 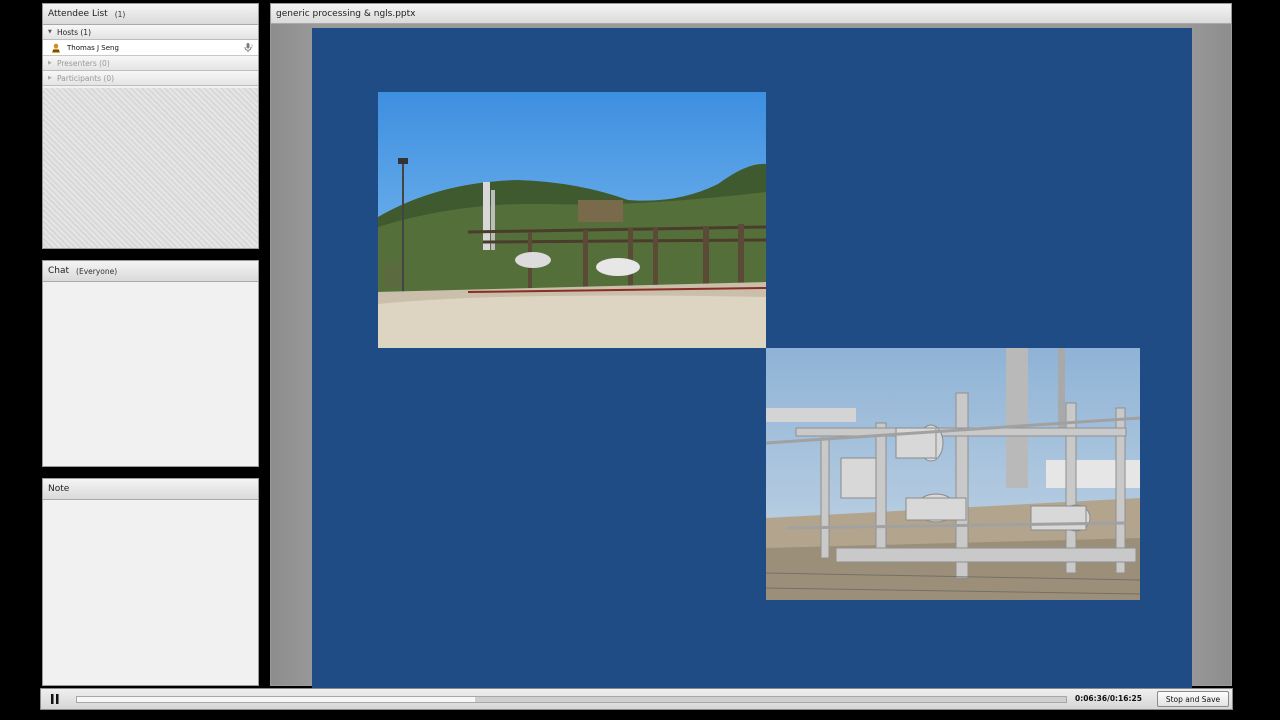 I want to click on document-title: generic processing & ngls.pptx, so click(x=346, y=13).